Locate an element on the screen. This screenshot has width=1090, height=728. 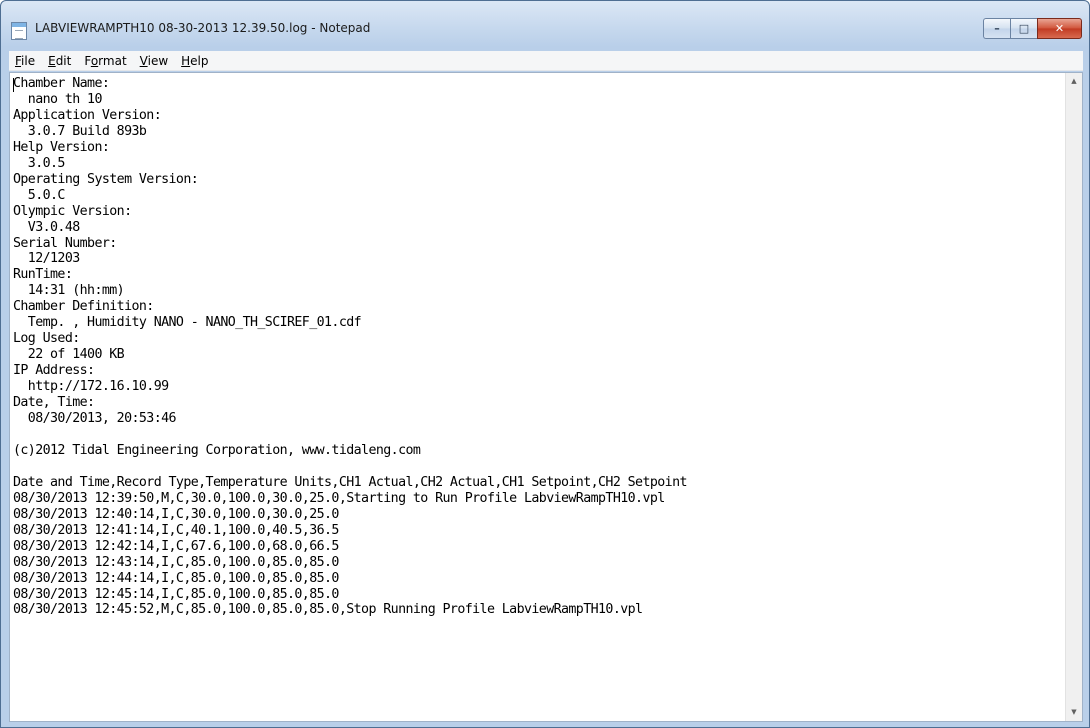
text-line: 08/30/2013, 20:53:46 is located at coordinates (95, 419).